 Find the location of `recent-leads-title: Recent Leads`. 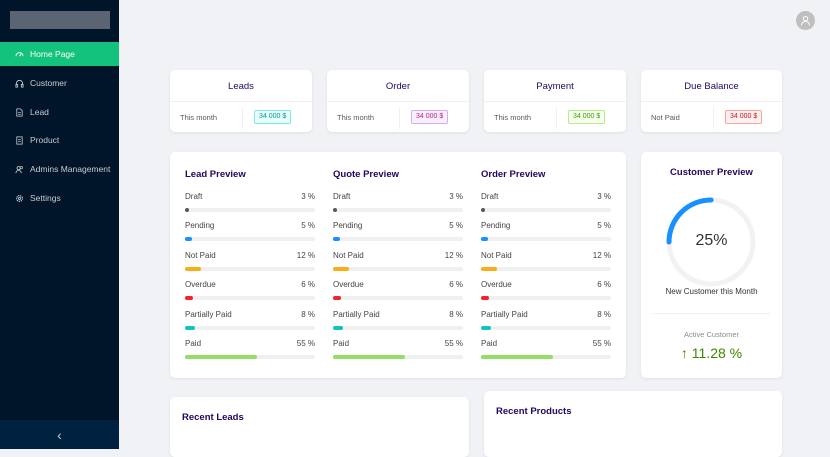

recent-leads-title: Recent Leads is located at coordinates (213, 417).